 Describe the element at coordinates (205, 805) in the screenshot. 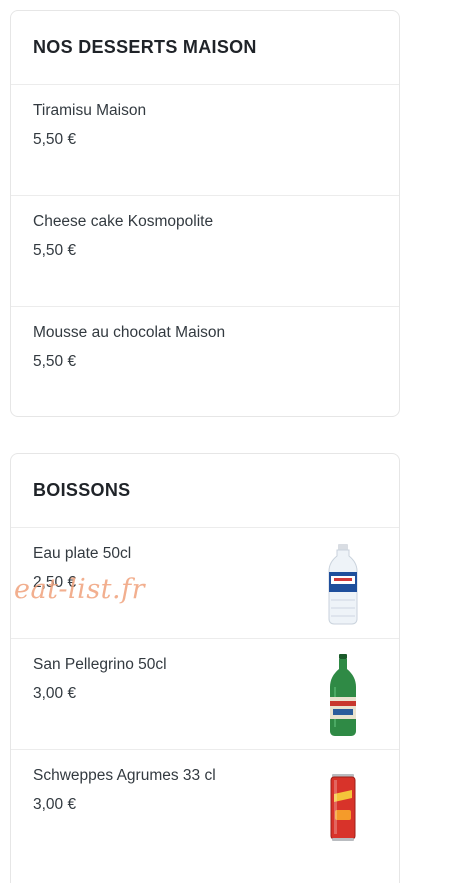

I see `menu-item-schweppes: Schweppes Agrumes 33 cl 3,00 €` at that location.